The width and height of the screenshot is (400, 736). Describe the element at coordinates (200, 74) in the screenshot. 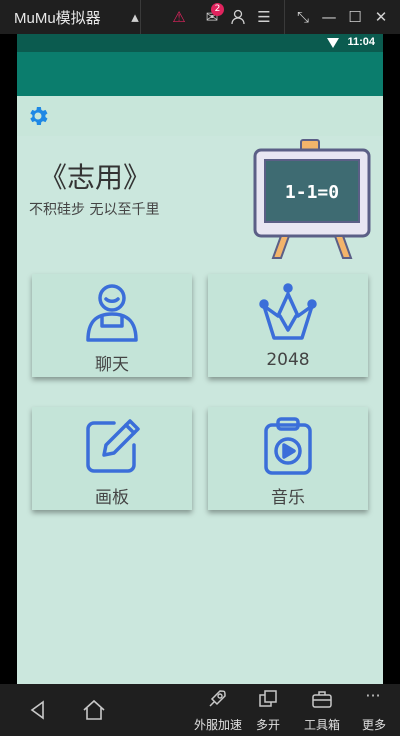

I see `app-bar` at that location.